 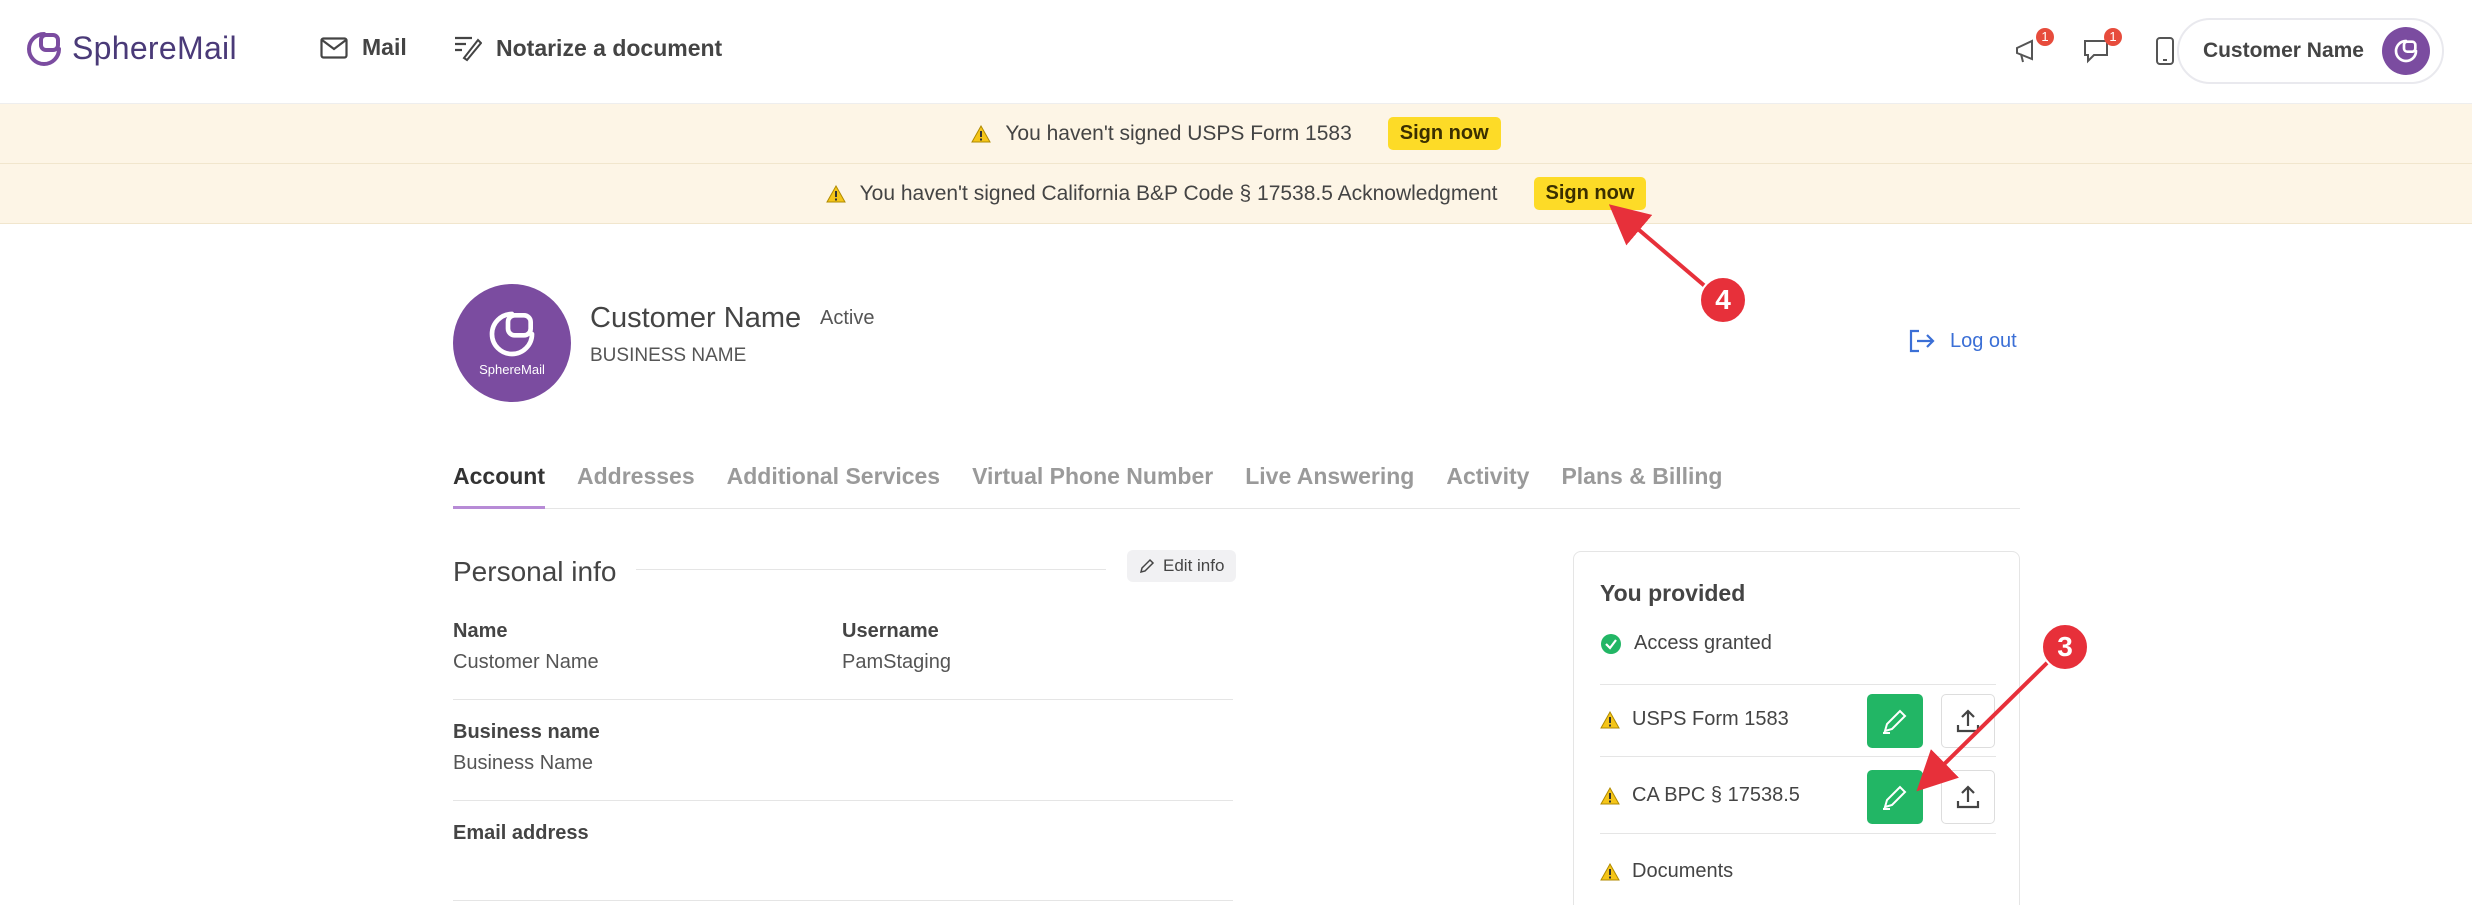 What do you see at coordinates (1830, 498) in the screenshot?
I see `annotation-arrows` at bounding box center [1830, 498].